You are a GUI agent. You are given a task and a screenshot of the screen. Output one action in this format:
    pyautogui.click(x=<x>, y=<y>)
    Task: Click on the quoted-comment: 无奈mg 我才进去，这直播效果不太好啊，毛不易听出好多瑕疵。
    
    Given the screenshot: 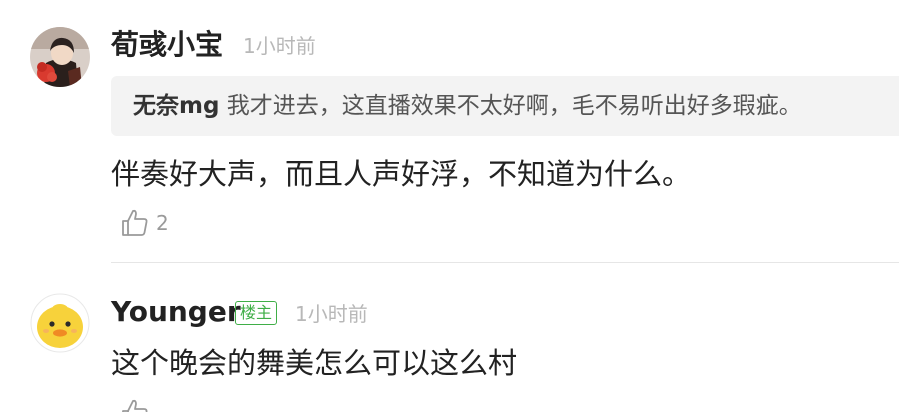 What is the action you would take?
    pyautogui.click(x=505, y=106)
    